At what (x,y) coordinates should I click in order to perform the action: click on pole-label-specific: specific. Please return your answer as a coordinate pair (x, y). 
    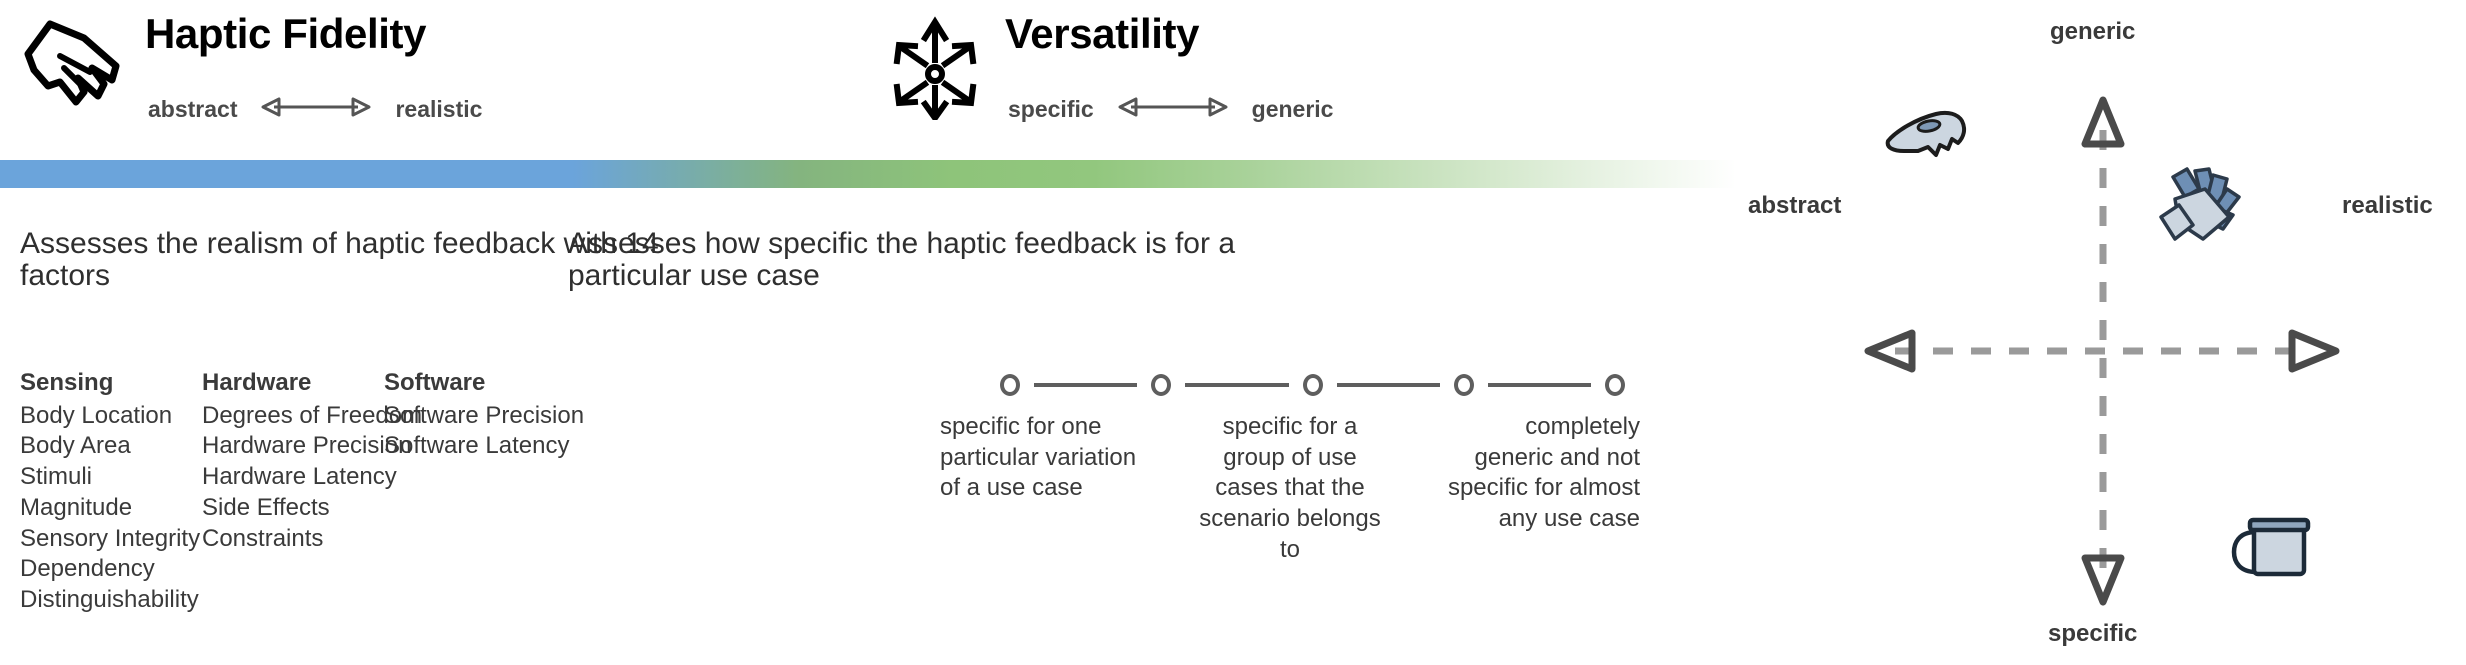
    Looking at the image, I should click on (1051, 109).